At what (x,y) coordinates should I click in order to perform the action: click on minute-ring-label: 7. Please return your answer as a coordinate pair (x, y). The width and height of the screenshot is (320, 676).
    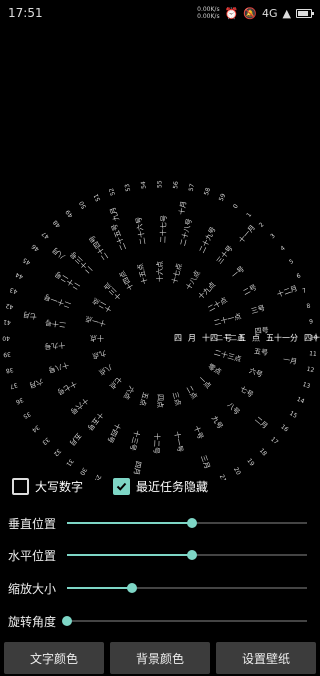
    Looking at the image, I should click on (305, 291).